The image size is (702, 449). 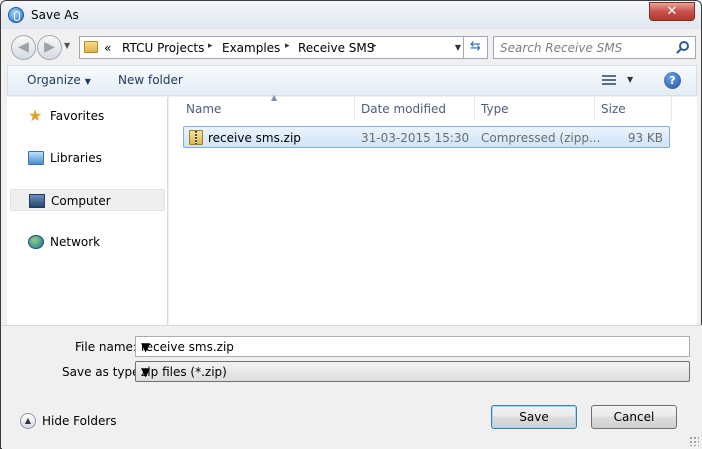 I want to click on file-name-field: receive sms.zip ▼, so click(x=412, y=346).